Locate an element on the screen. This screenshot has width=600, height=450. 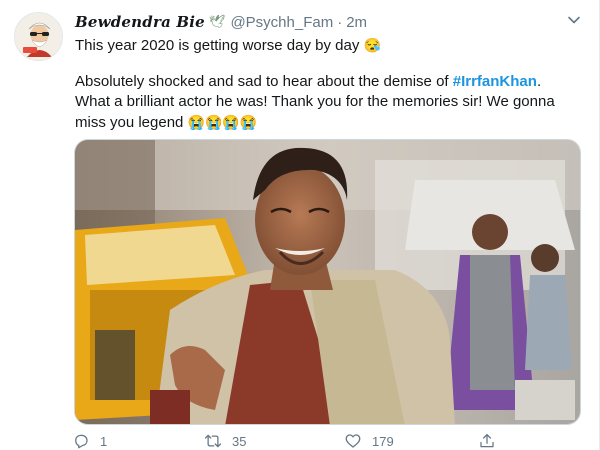
display-name: Bewdendra Bie is located at coordinates (140, 22).